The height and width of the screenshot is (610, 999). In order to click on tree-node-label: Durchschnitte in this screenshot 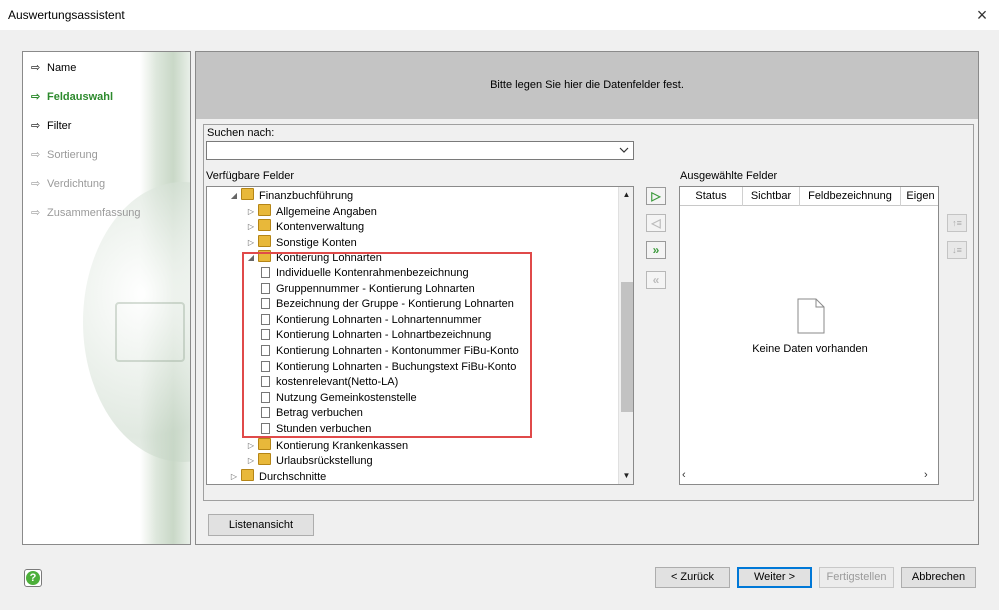, I will do `click(293, 476)`.